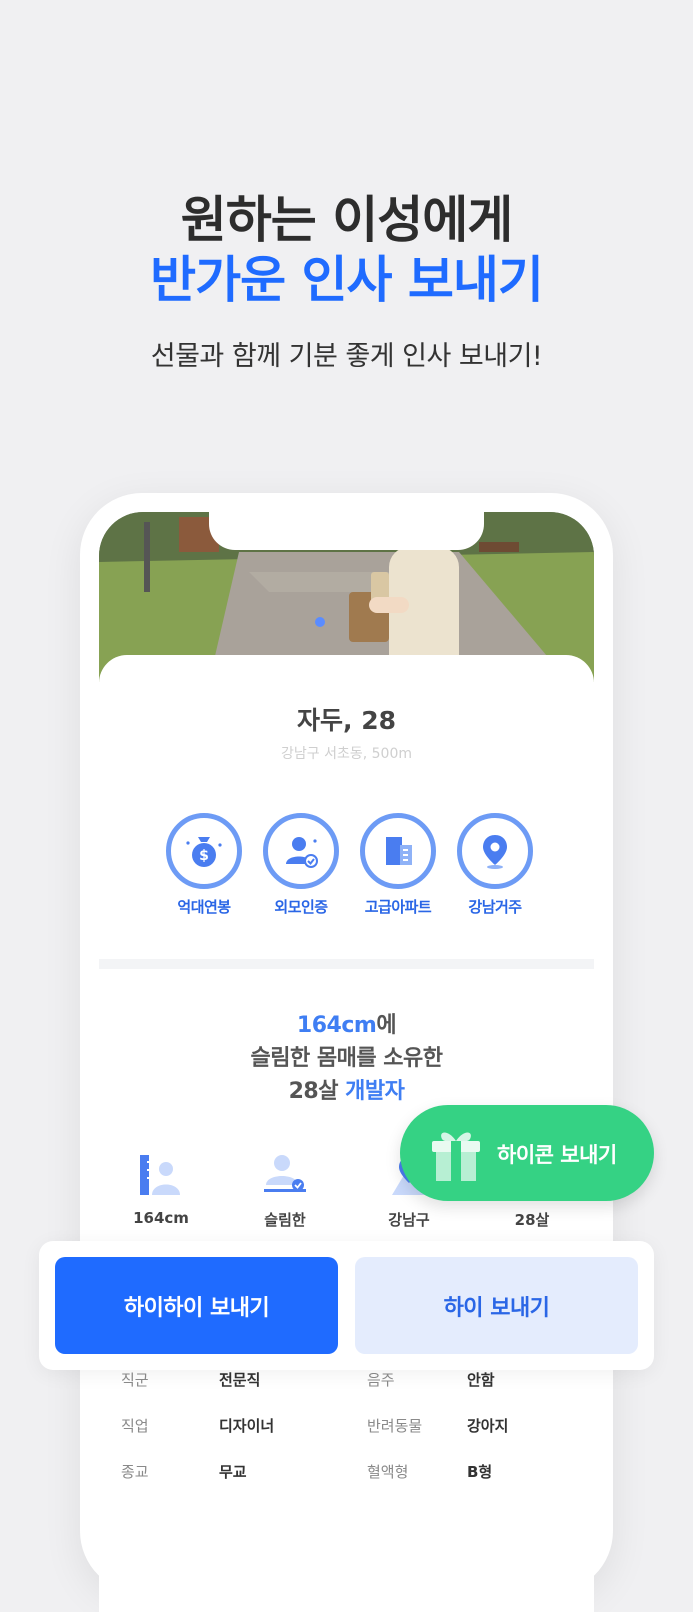  I want to click on badge-list: $ 억대연봉 외모인증 고급아파트 강남거주, so click(346, 873).